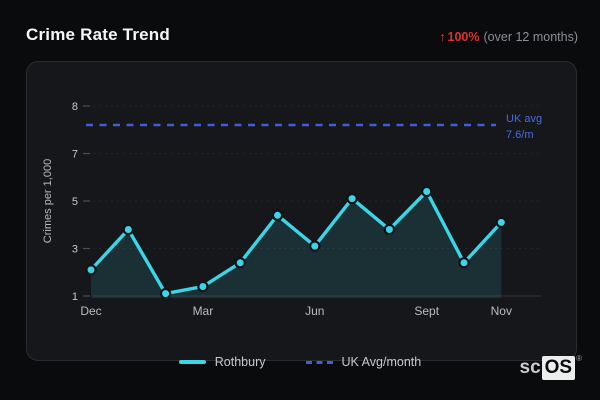  Describe the element at coordinates (524, 119) in the screenshot. I see `ref-line-label-line1: UK avg` at that location.